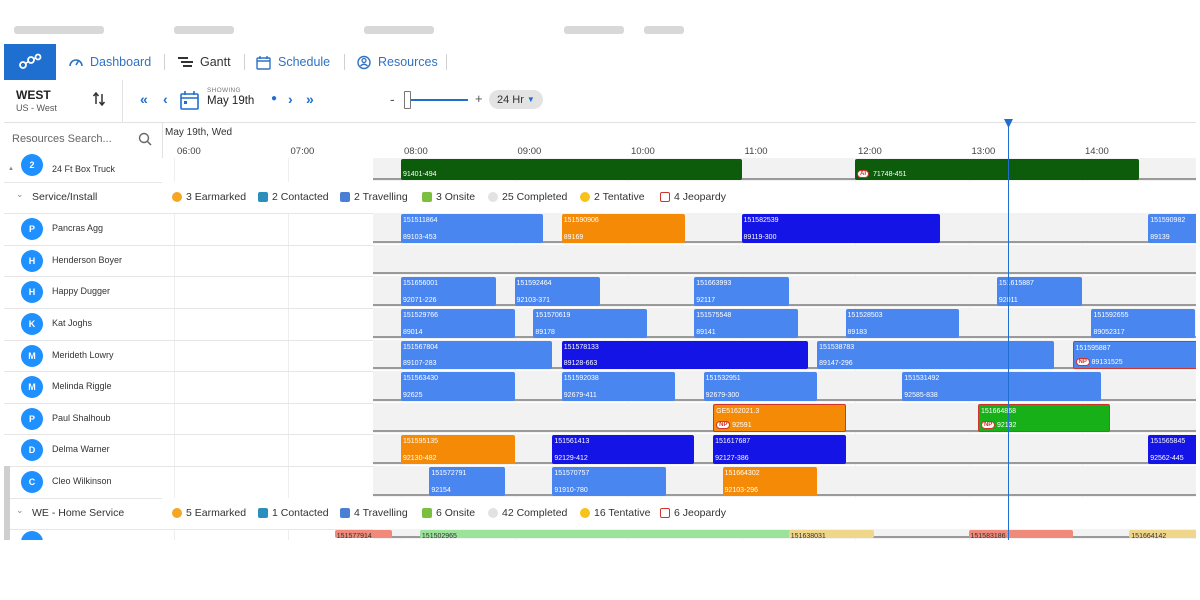 The height and width of the screenshot is (600, 1200). Describe the element at coordinates (831, 534) in the screenshot. I see `job-bar: 151638031` at that location.